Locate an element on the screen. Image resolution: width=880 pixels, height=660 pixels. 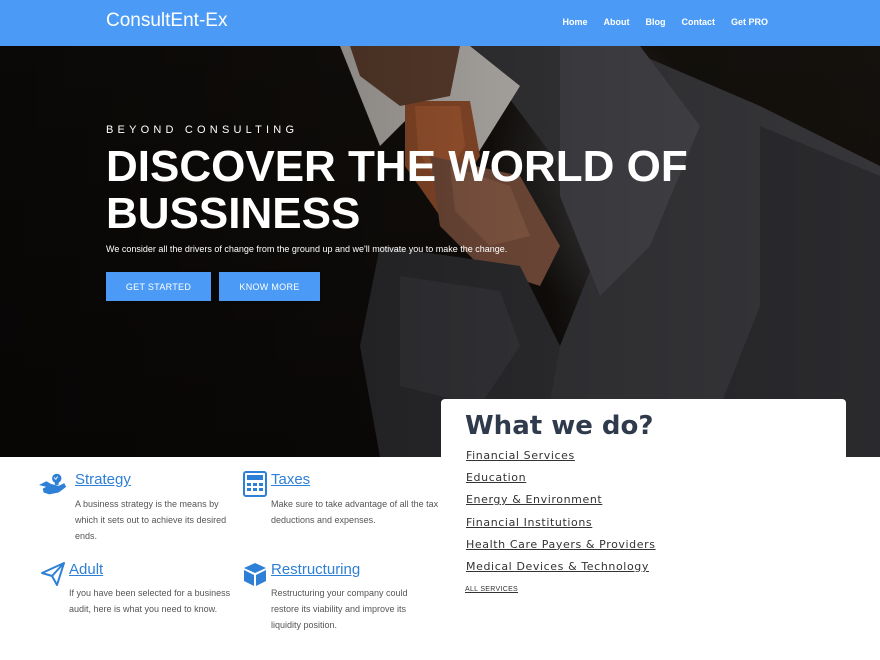
link-education: Education is located at coordinates (496, 477).